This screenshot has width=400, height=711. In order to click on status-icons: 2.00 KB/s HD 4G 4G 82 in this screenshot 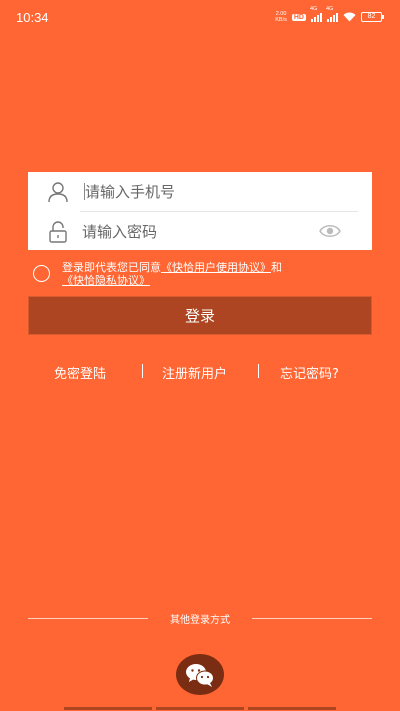, I will do `click(329, 14)`.